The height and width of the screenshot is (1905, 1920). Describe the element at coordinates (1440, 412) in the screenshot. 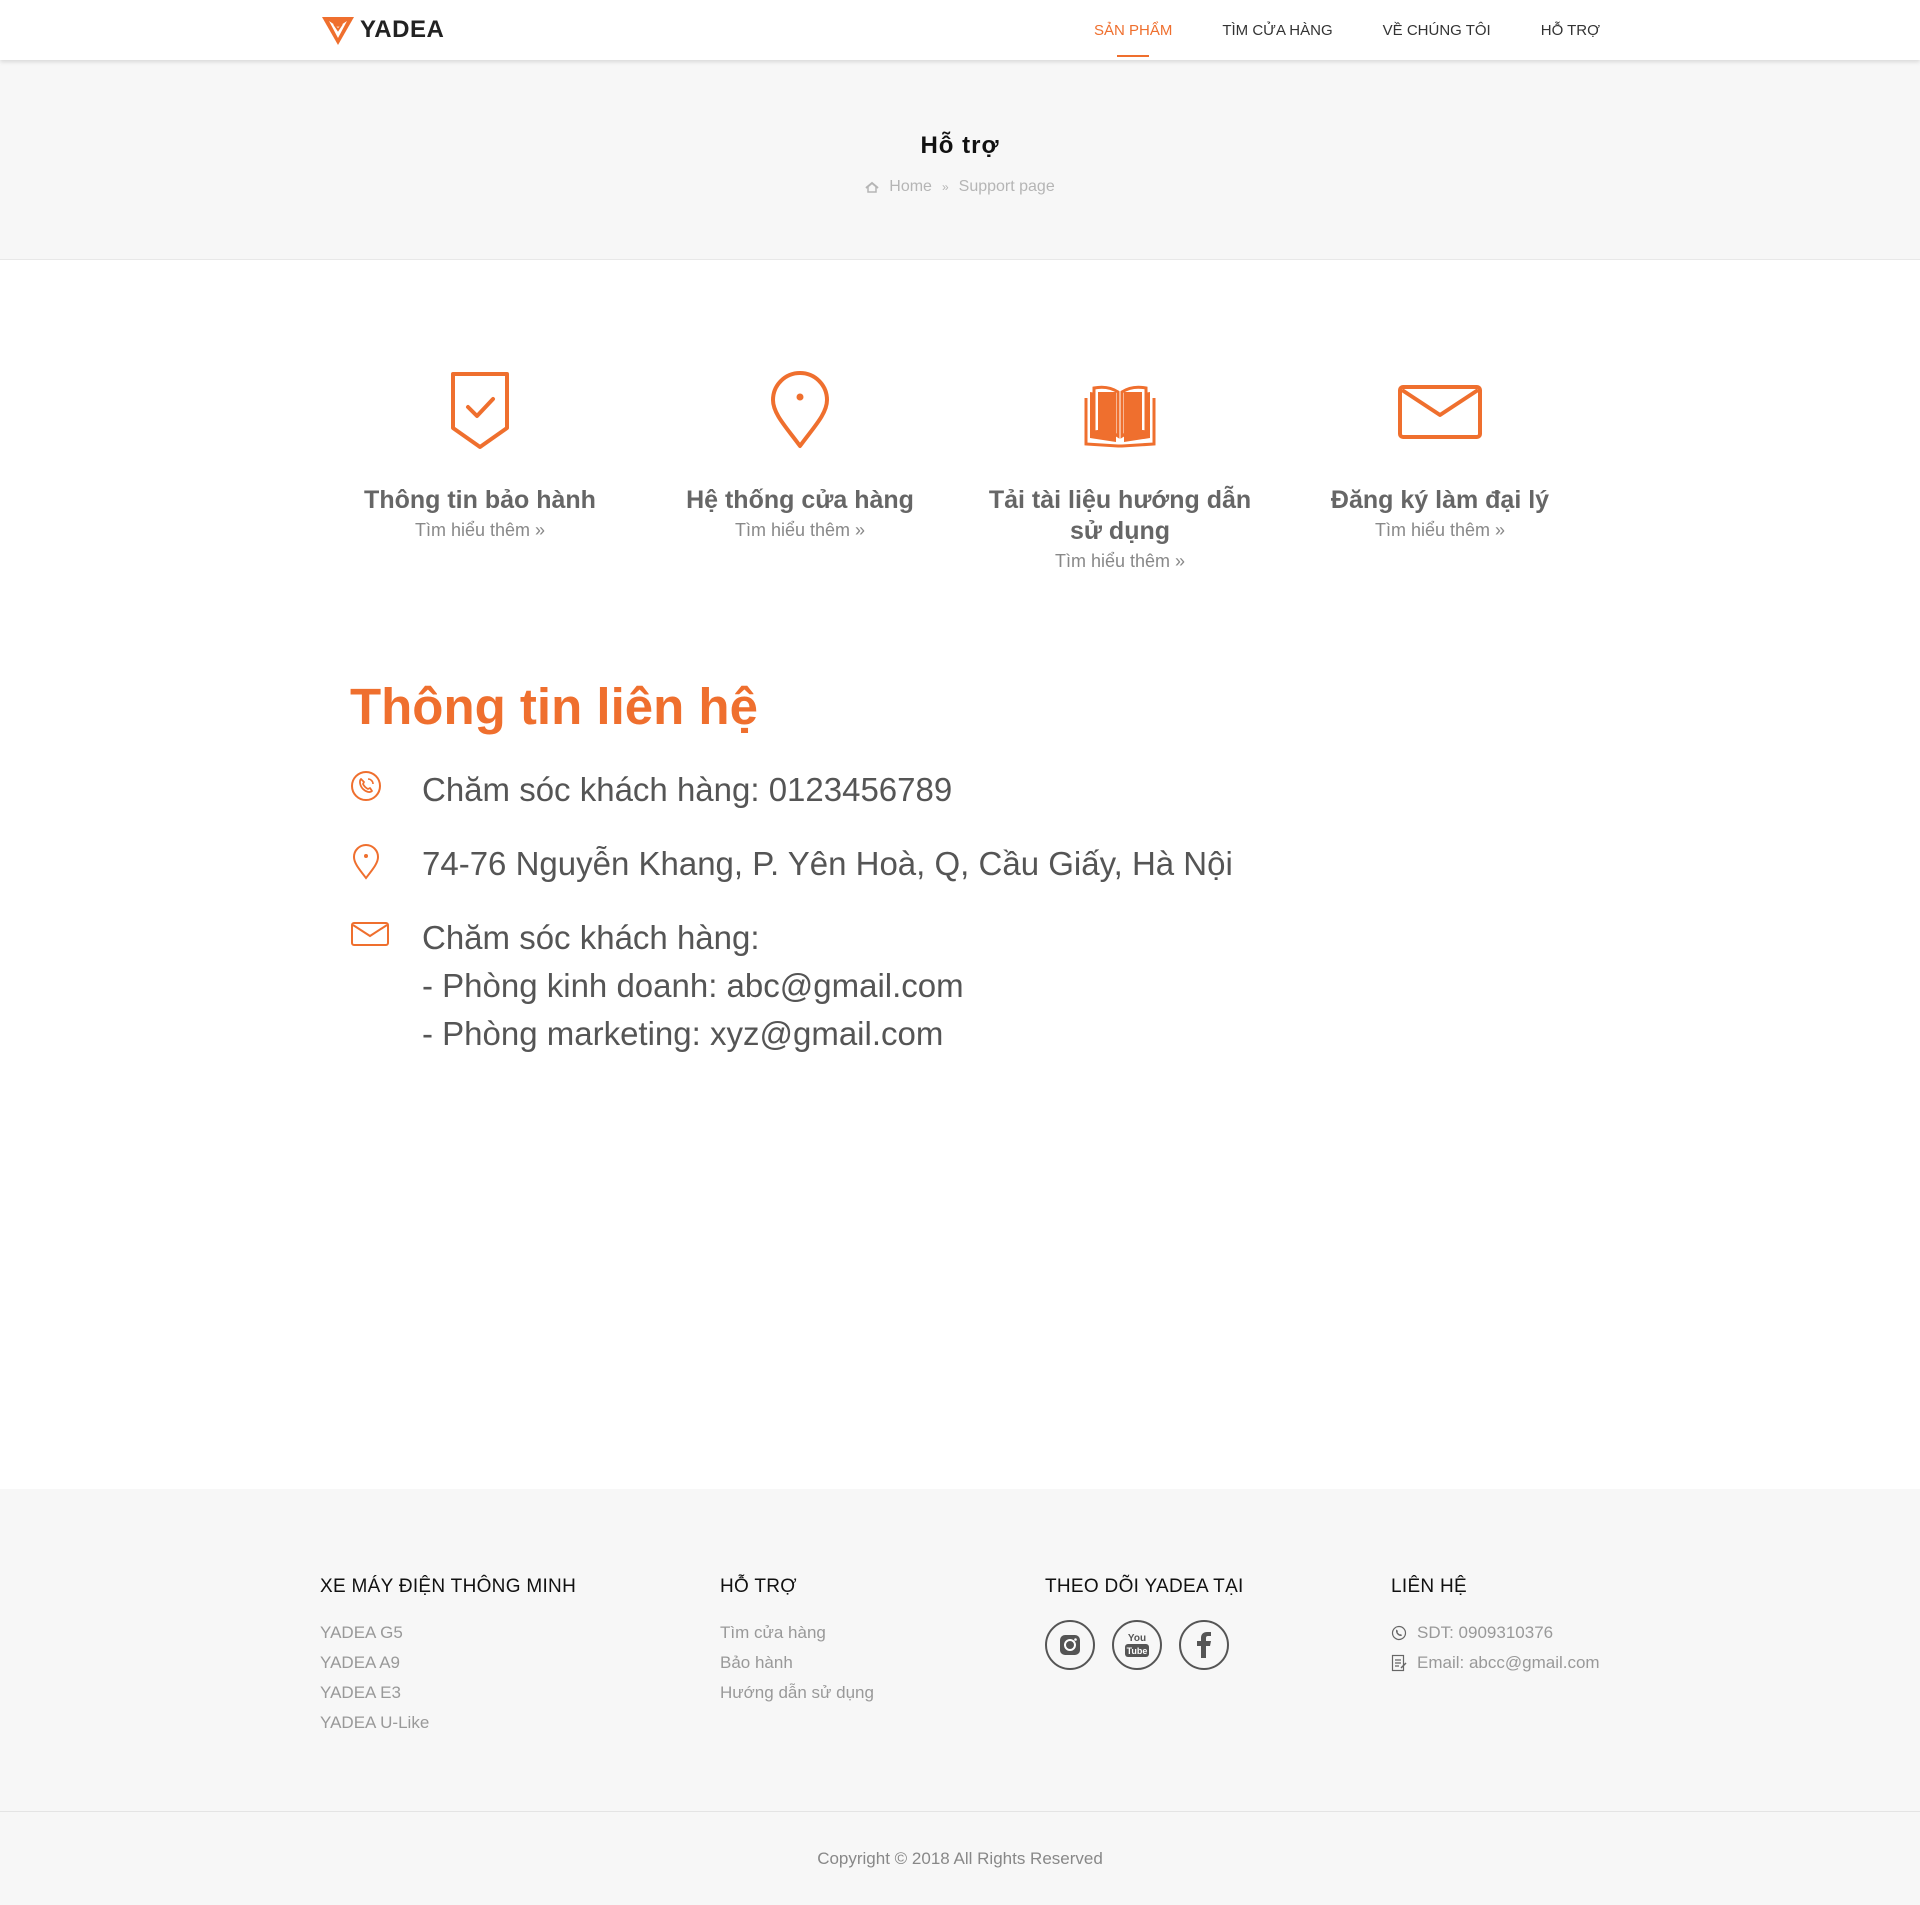

I see `envelope-icon` at that location.